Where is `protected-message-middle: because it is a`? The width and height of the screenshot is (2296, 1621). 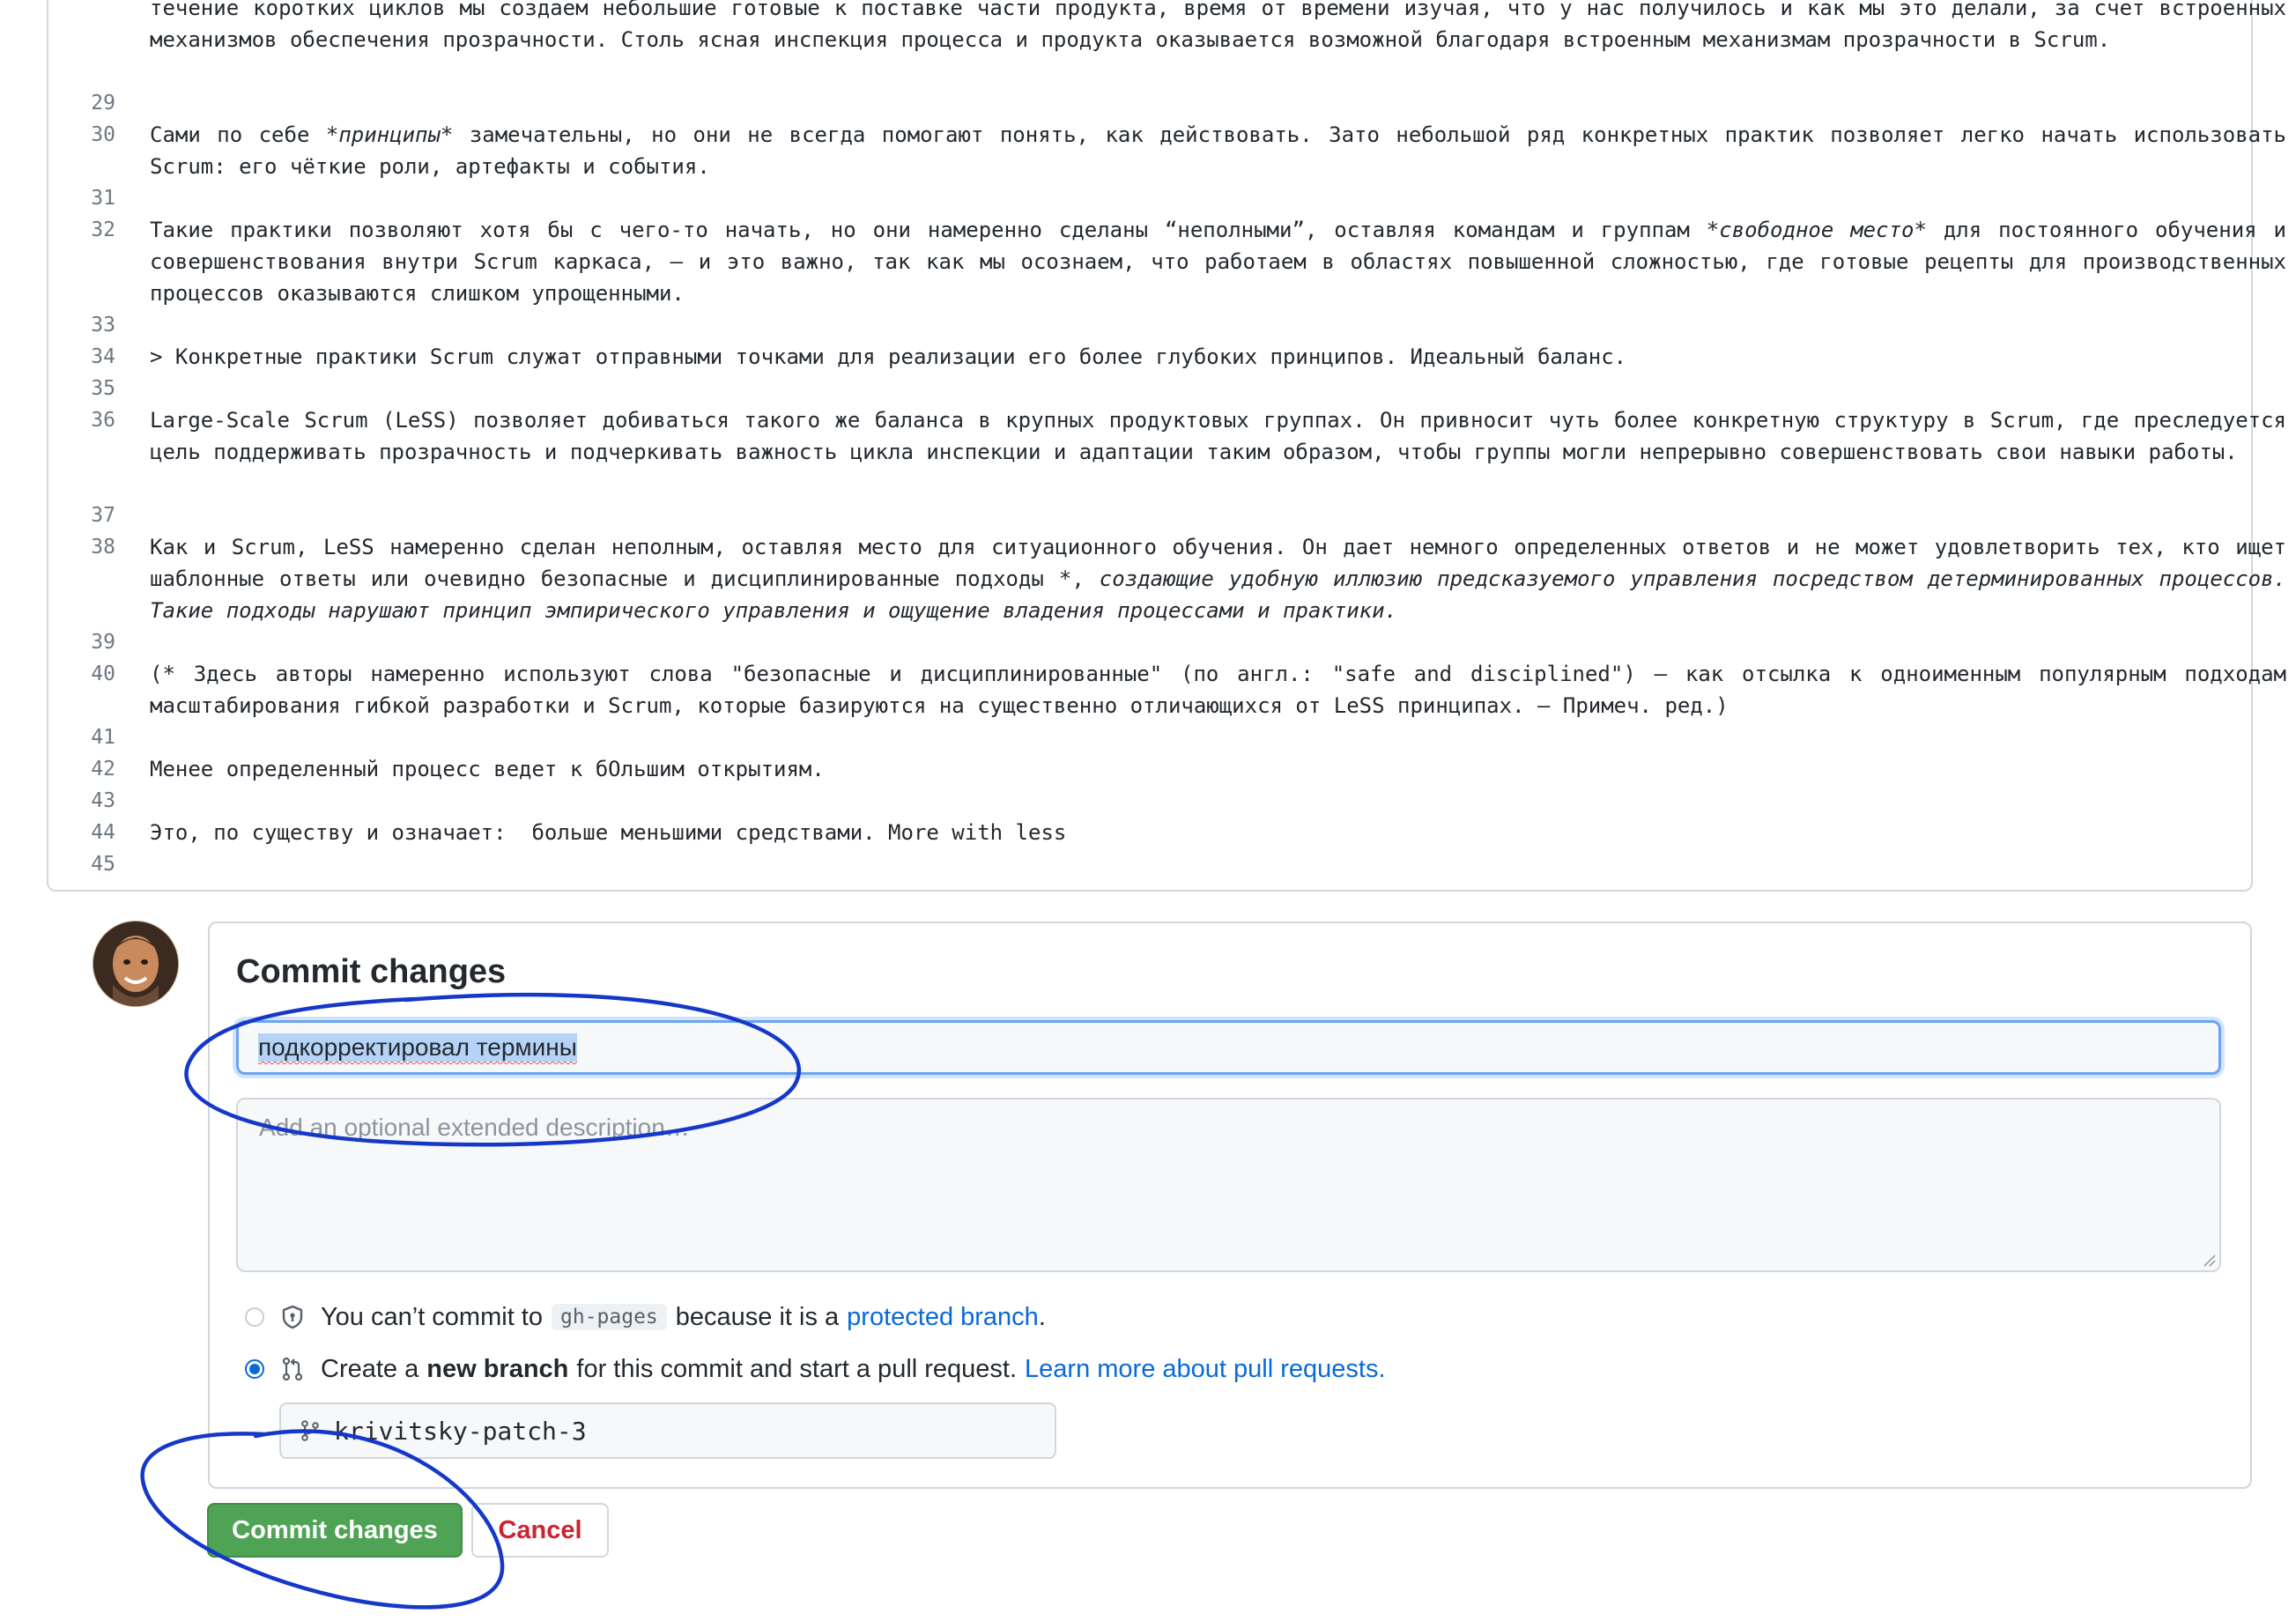
protected-message-middle: because it is a is located at coordinates (757, 1316).